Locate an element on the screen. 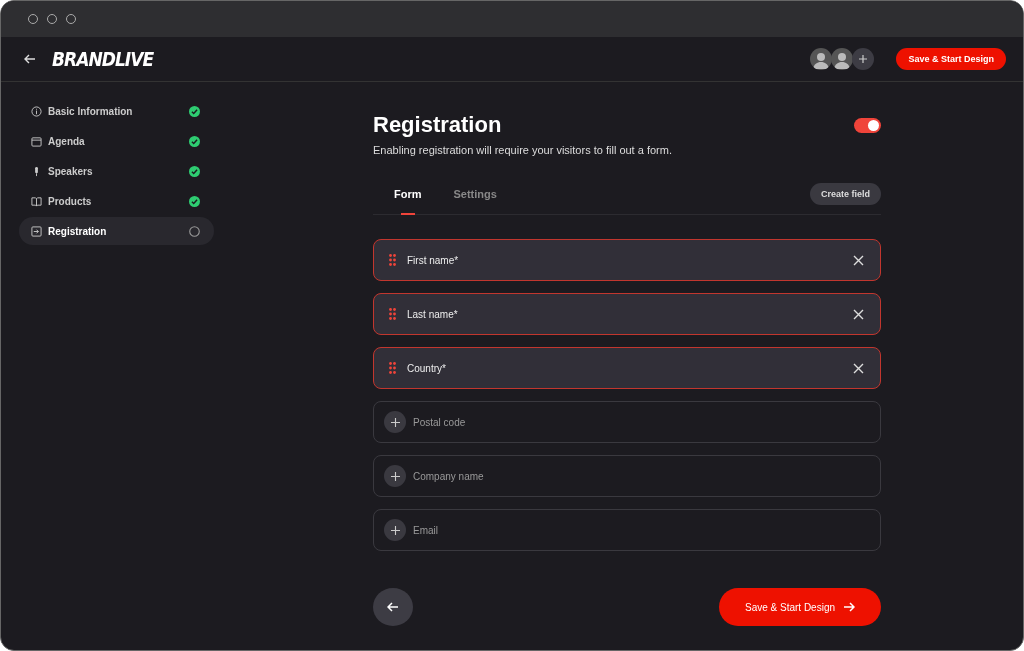 This screenshot has height=651, width=1024. enter-icon is located at coordinates (36, 231).